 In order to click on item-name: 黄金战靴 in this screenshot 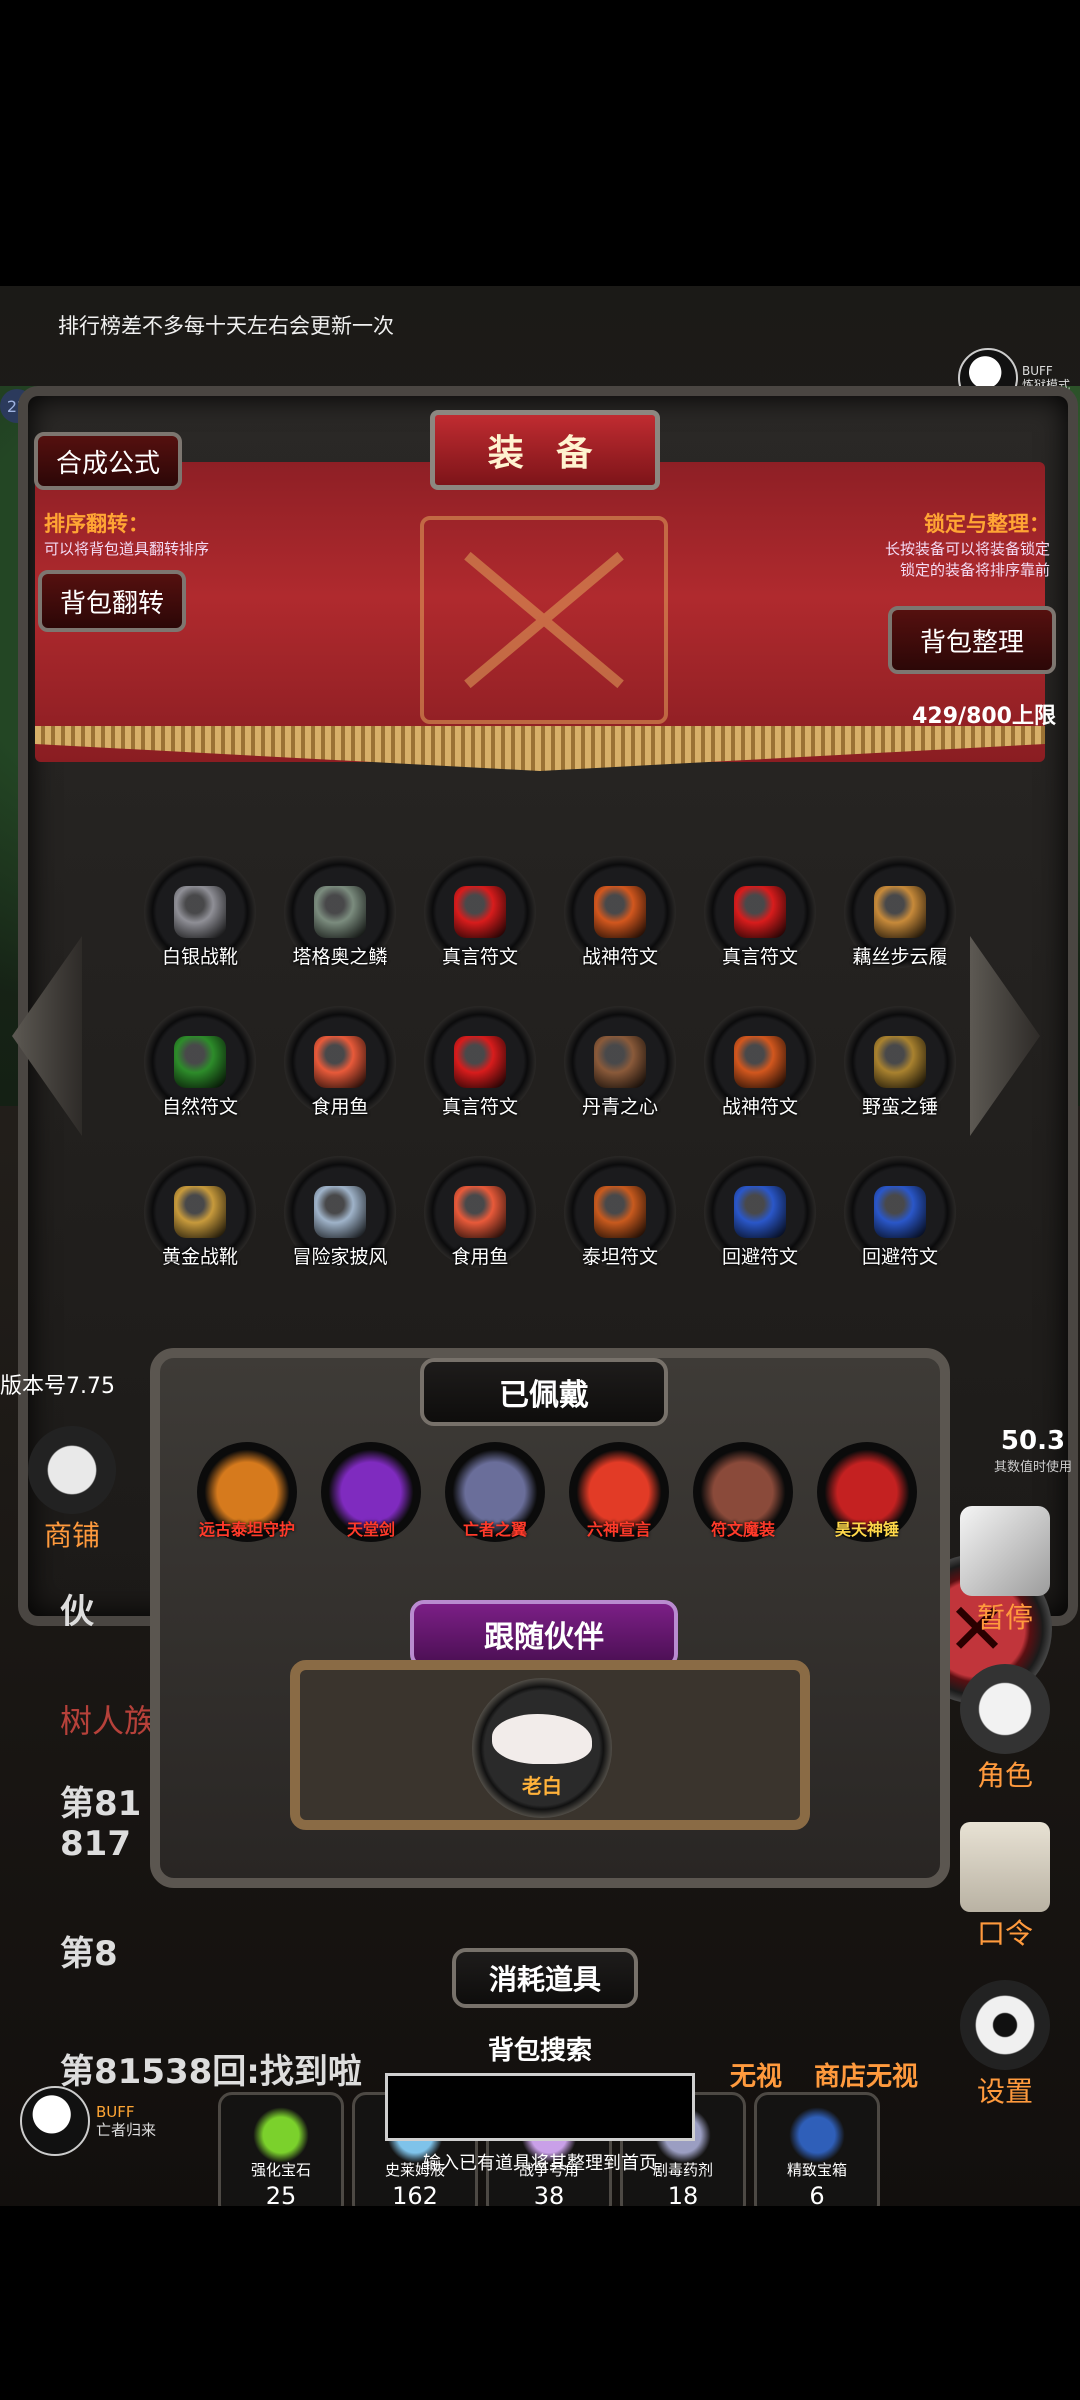, I will do `click(199, 1257)`.